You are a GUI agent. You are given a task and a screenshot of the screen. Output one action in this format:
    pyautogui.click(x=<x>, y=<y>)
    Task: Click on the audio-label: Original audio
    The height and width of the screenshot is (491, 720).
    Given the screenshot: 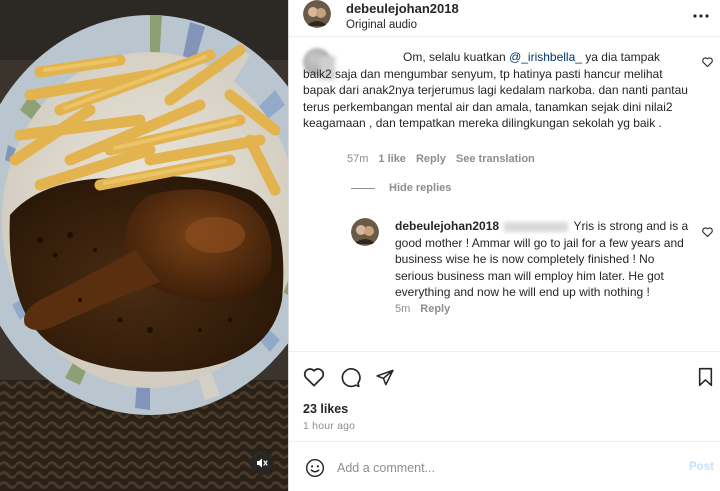 What is the action you would take?
    pyautogui.click(x=381, y=25)
    